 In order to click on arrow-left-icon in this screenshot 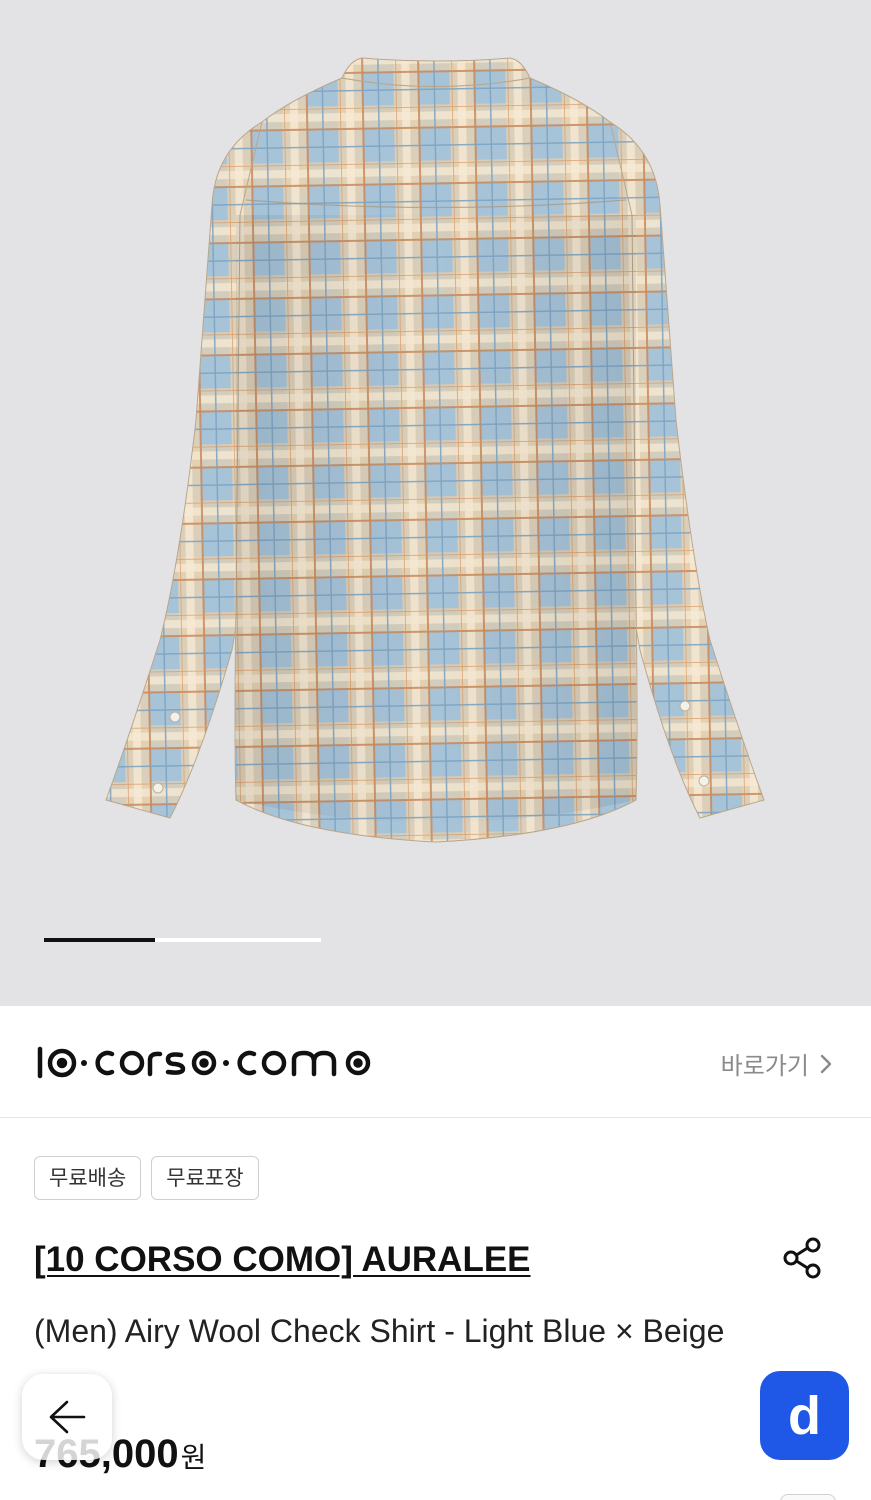, I will do `click(67, 1417)`.